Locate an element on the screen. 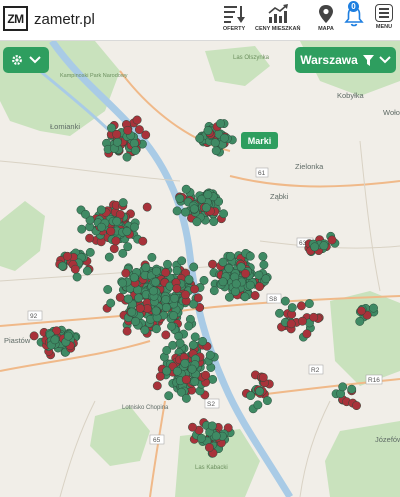 This screenshot has height=497, width=400. site-name: zametr.pl is located at coordinates (64, 19).